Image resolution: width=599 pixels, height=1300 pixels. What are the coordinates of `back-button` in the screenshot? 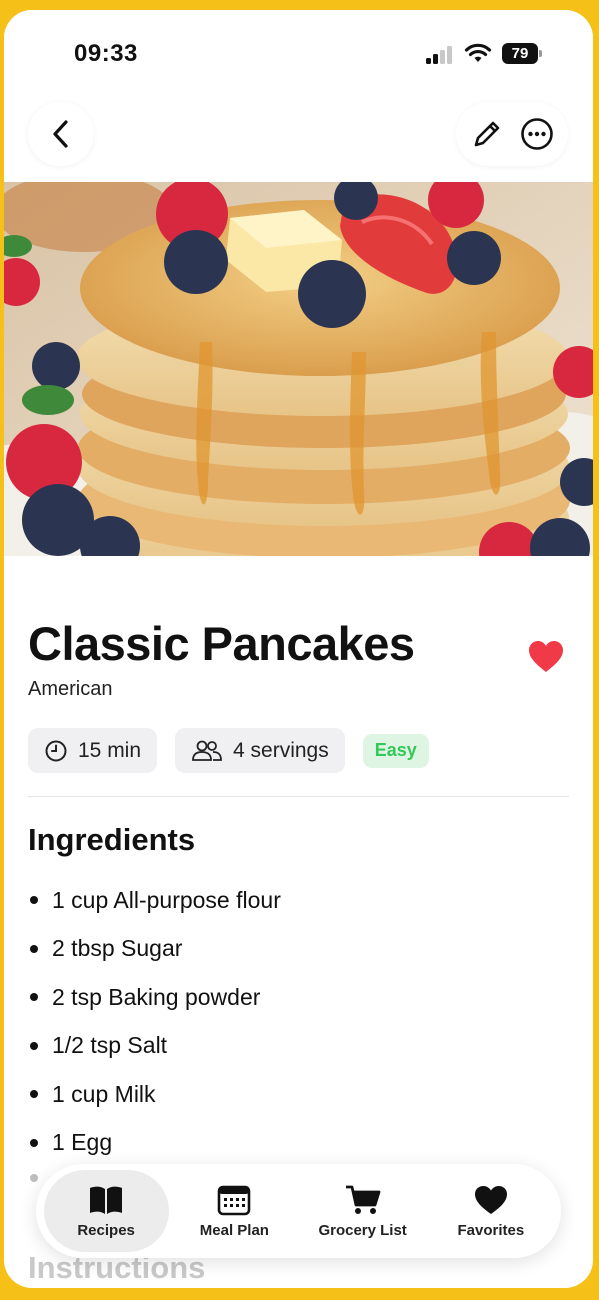 It's located at (61, 134).